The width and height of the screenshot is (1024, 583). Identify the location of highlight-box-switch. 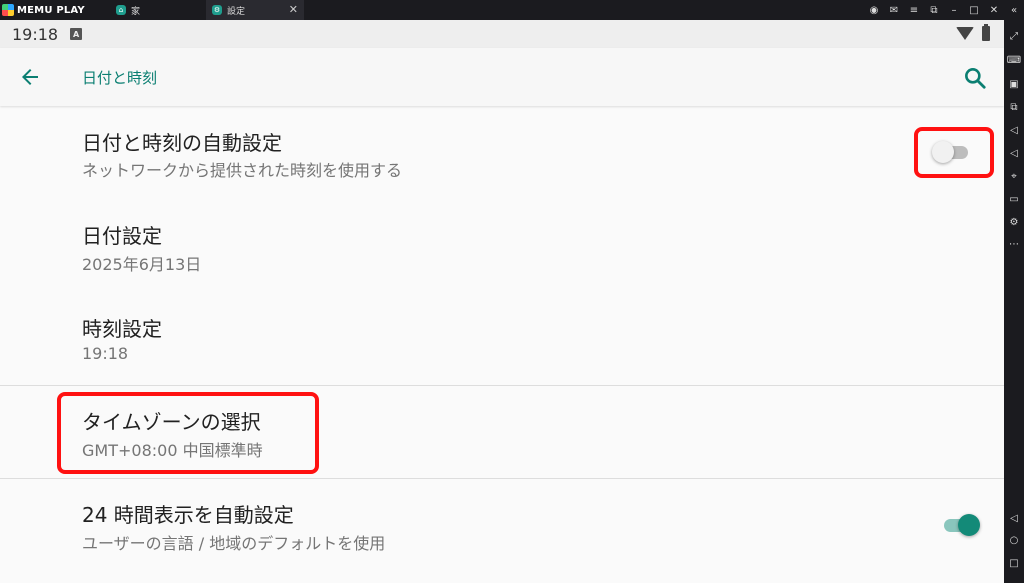
(954, 152).